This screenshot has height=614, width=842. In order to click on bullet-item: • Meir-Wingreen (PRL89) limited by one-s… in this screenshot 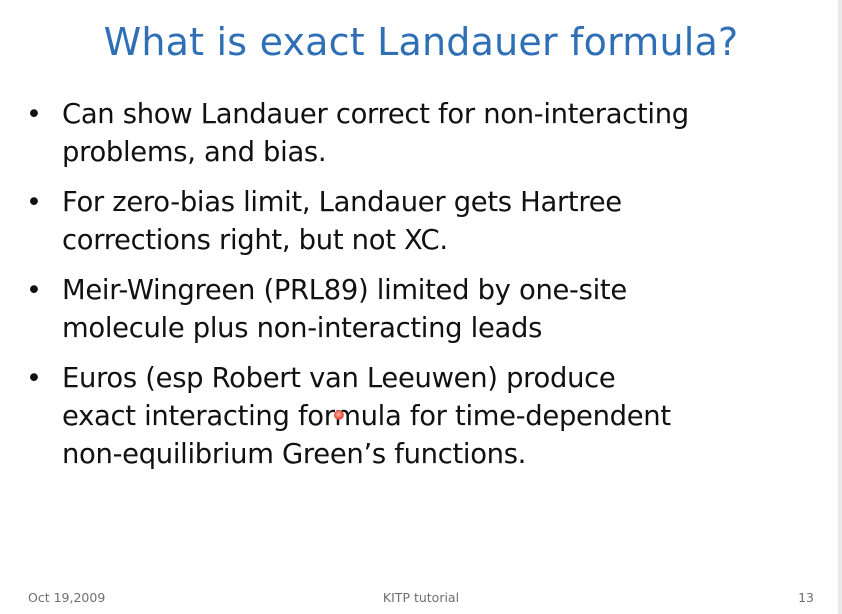, I will do `click(426, 310)`.